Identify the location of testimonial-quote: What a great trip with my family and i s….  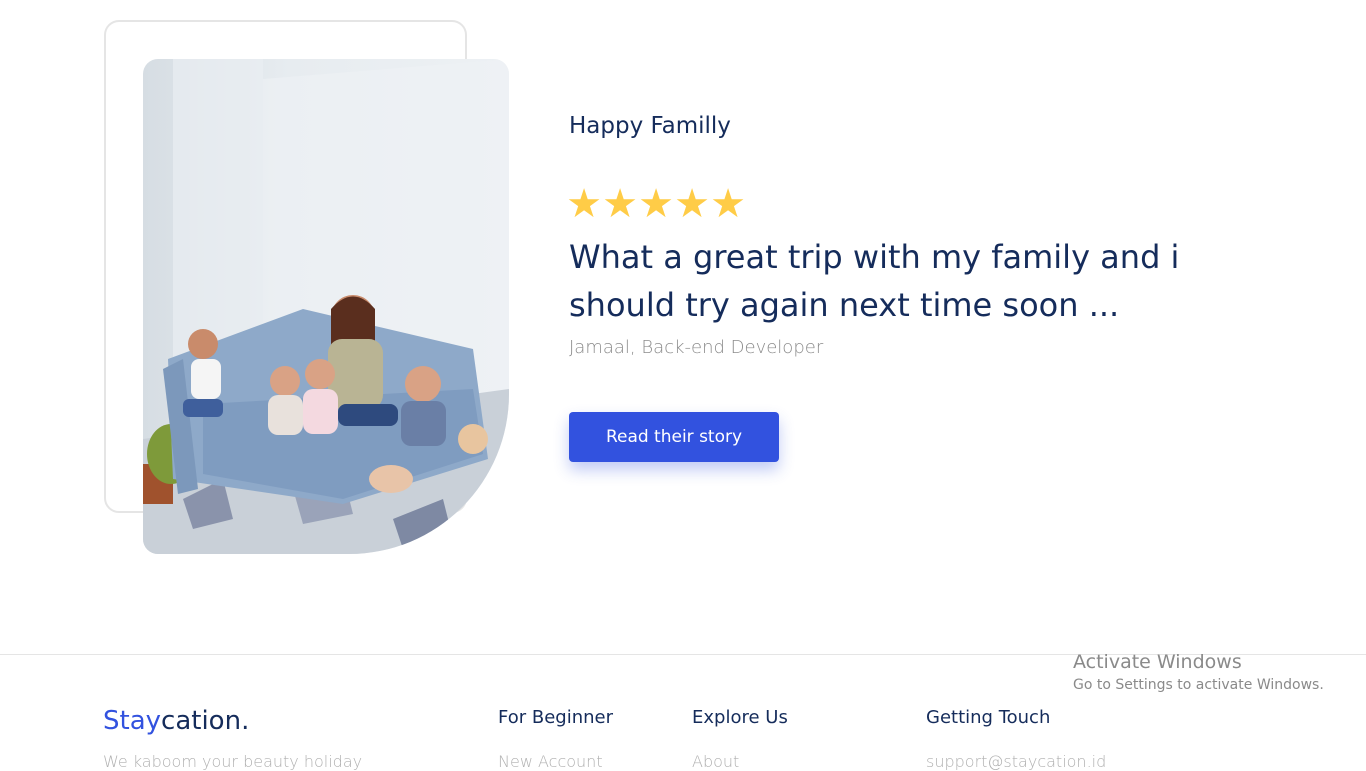
(874, 281).